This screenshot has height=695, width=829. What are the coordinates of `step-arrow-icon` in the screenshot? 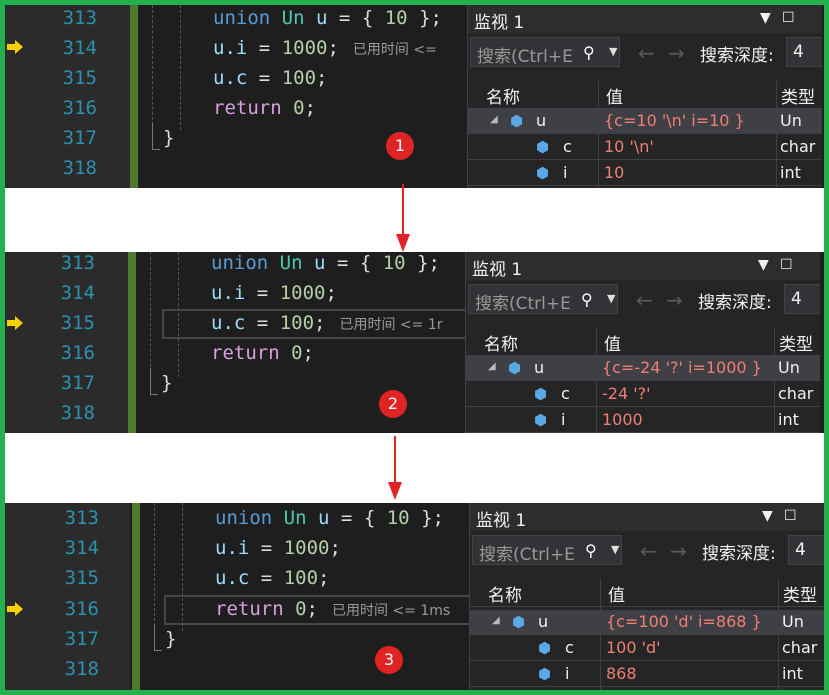 It's located at (403, 218).